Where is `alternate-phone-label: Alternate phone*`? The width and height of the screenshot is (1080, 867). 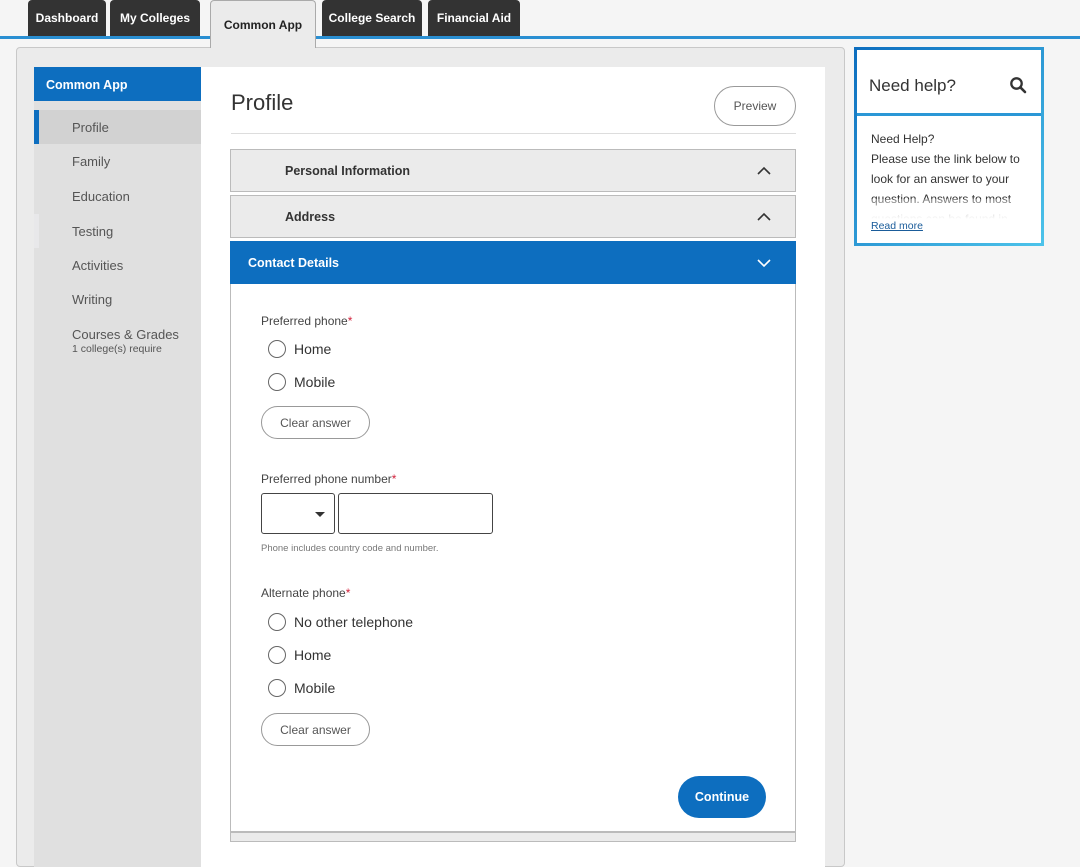
alternate-phone-label: Alternate phone* is located at coordinates (306, 593).